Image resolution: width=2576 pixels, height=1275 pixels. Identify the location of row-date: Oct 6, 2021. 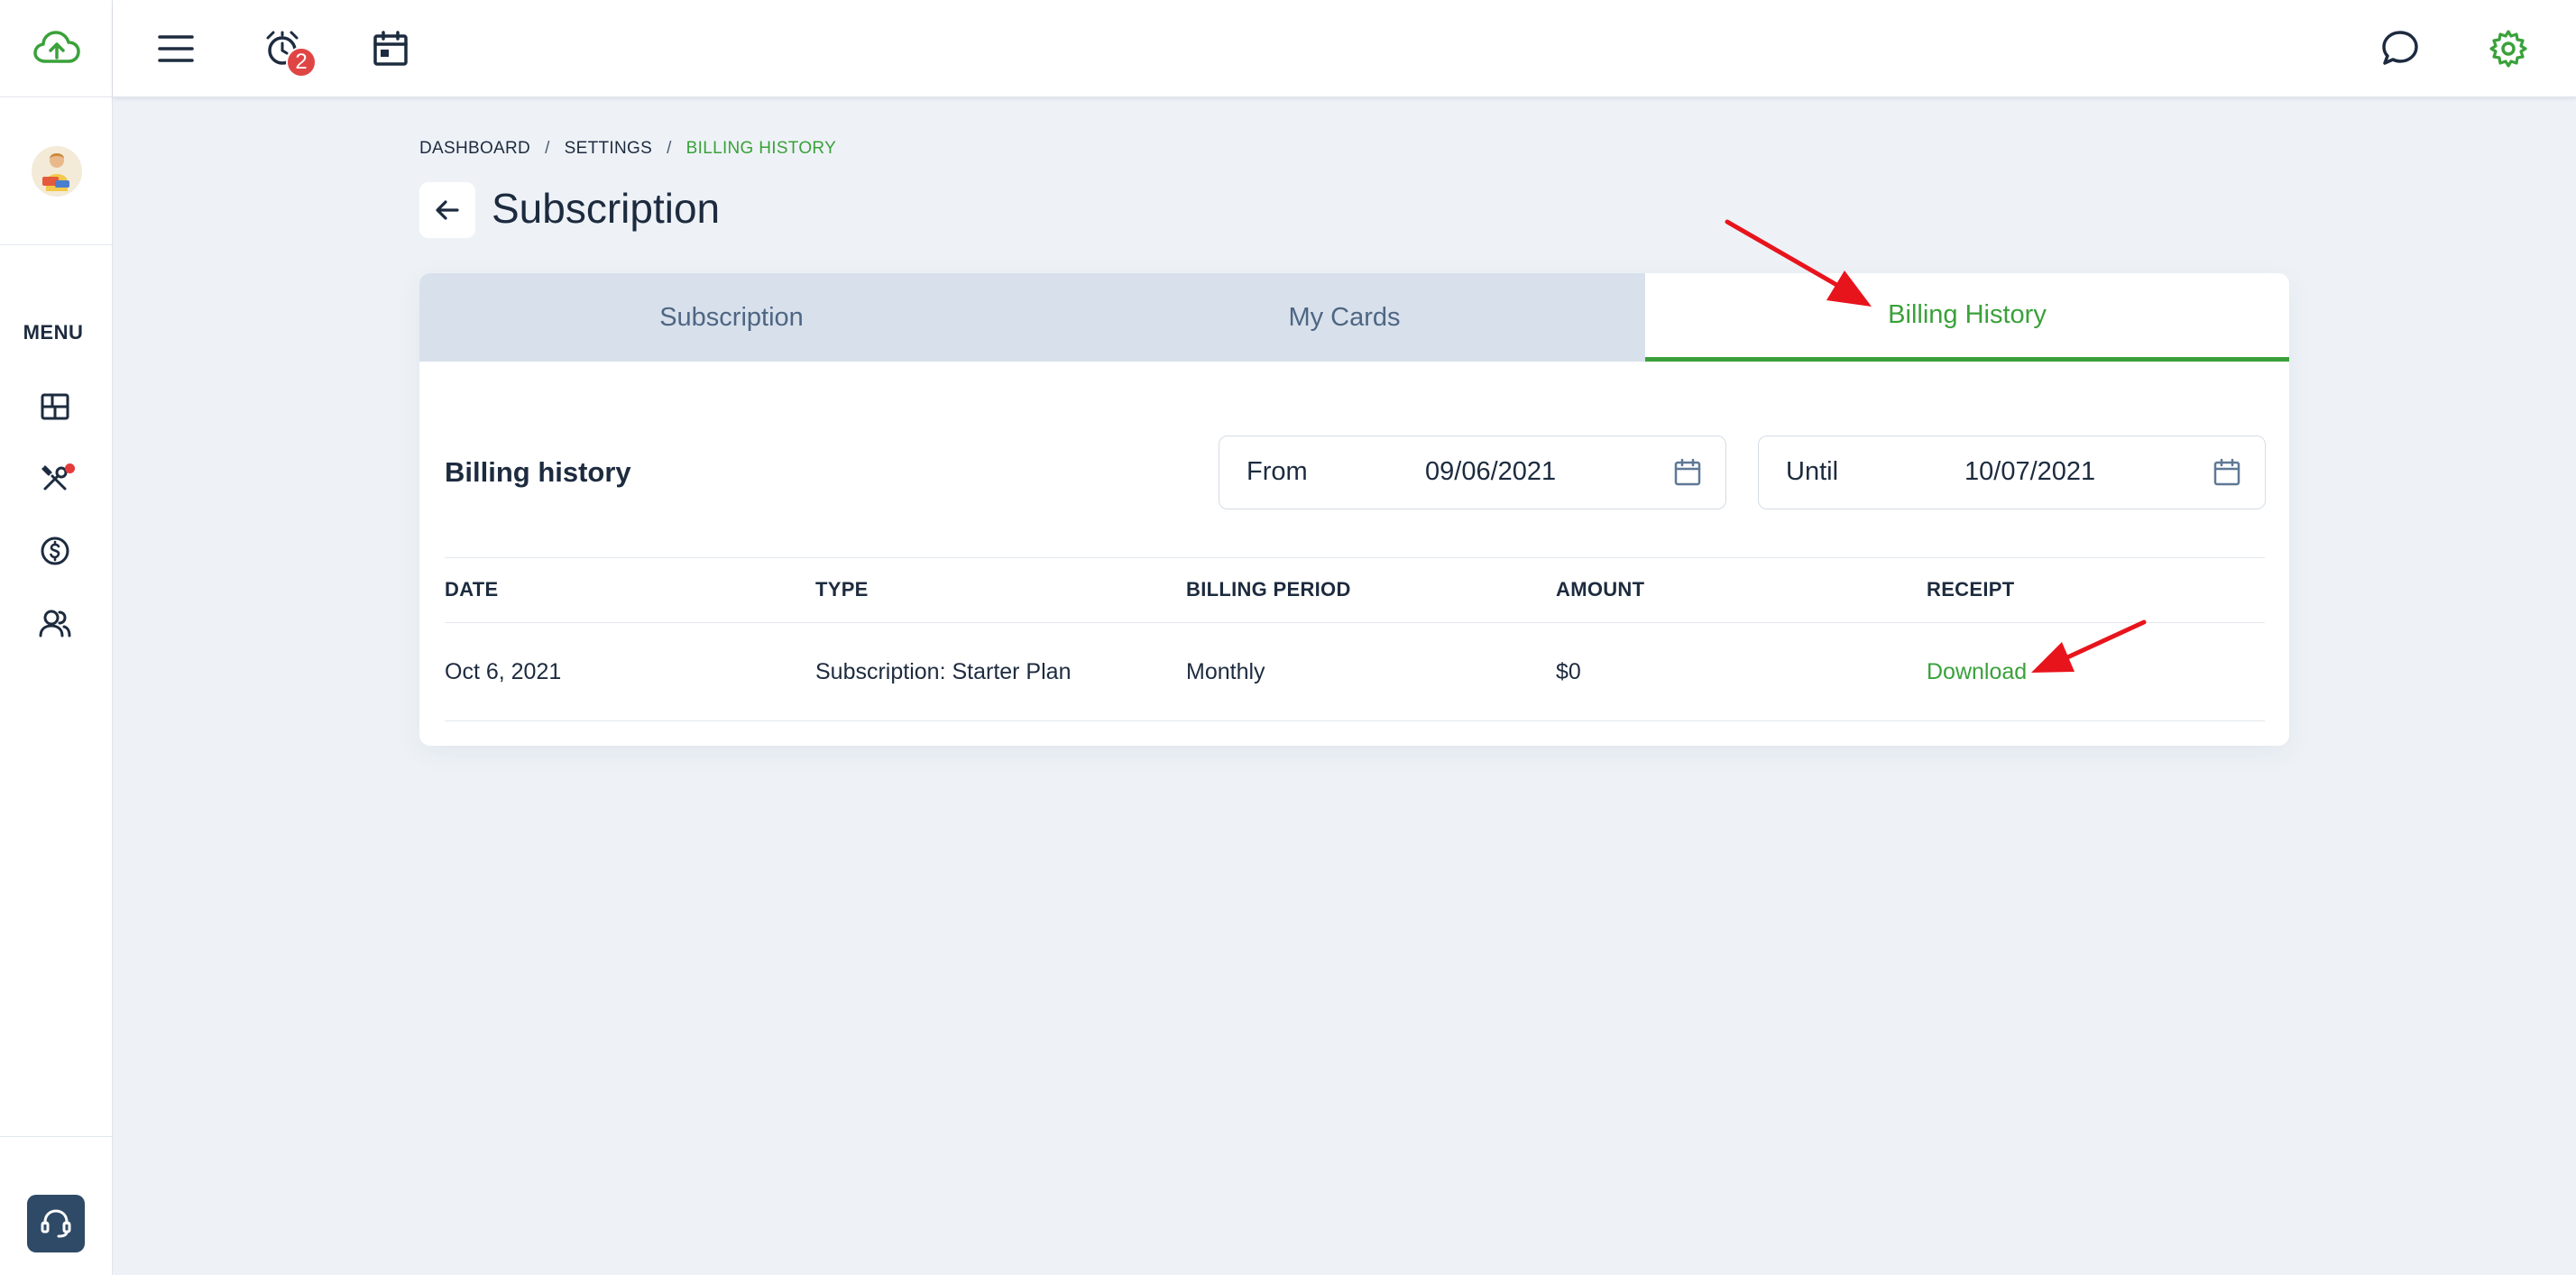
(504, 671).